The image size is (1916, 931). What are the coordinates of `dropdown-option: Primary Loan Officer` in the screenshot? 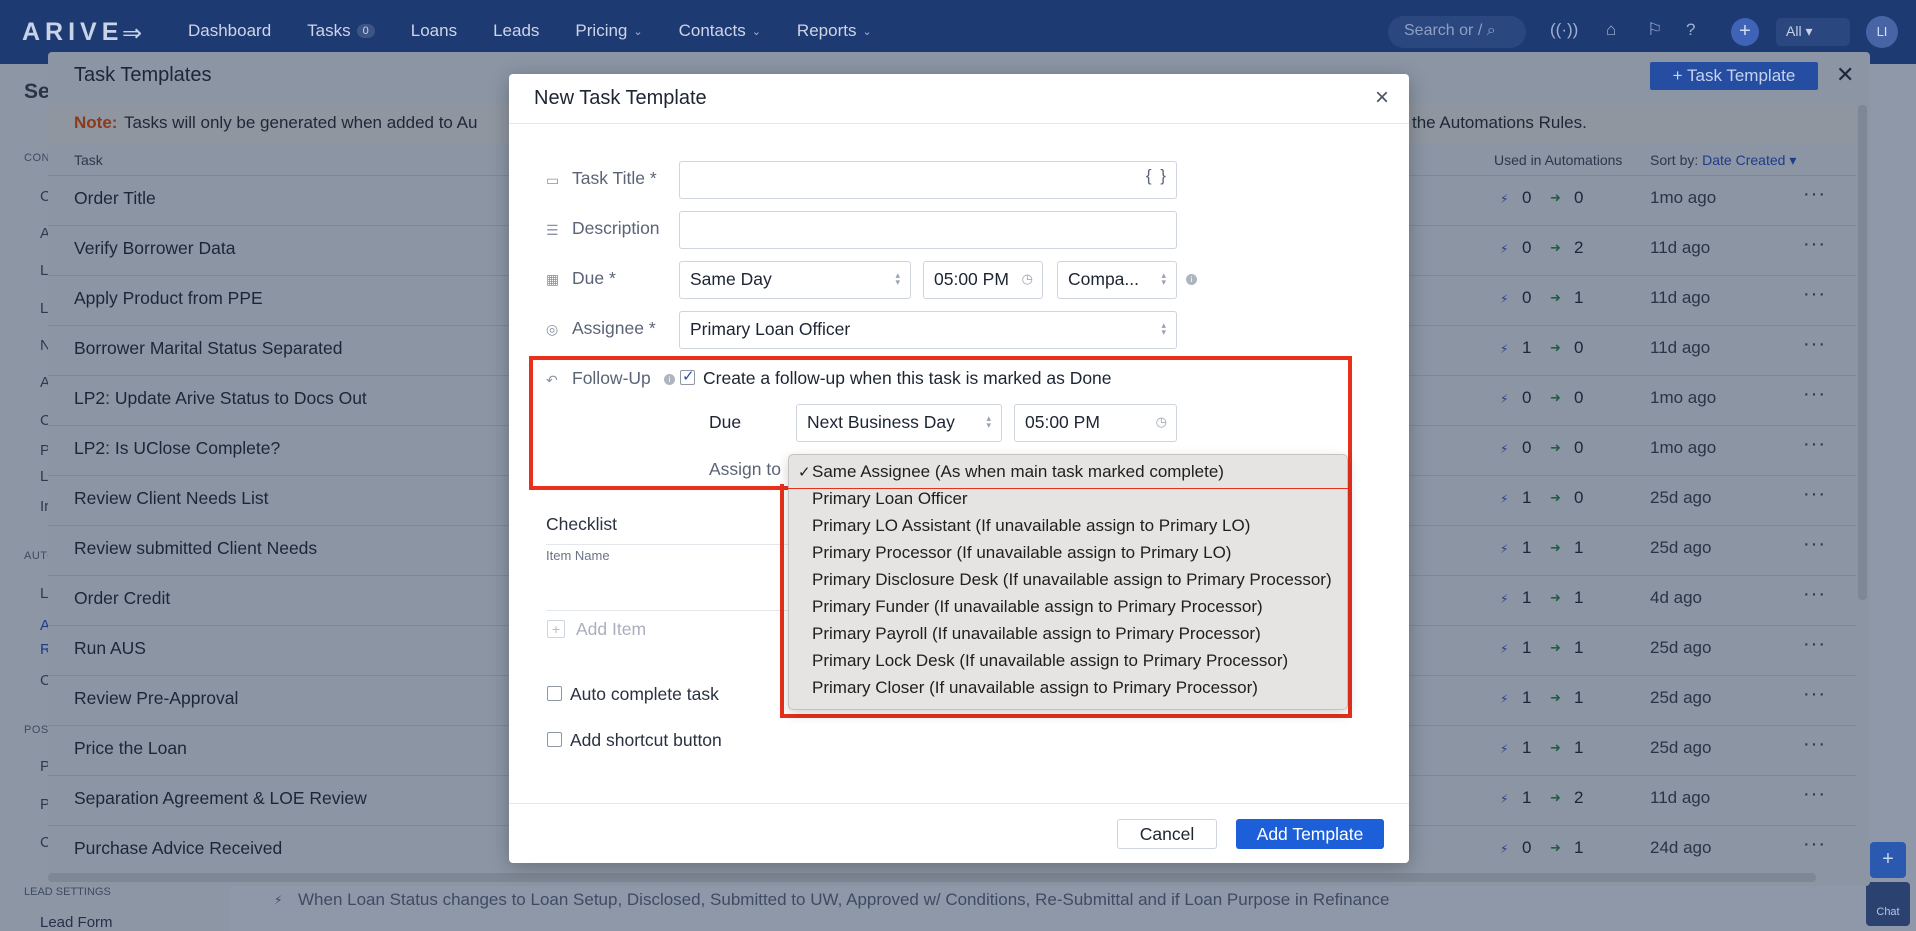 It's located at (890, 499).